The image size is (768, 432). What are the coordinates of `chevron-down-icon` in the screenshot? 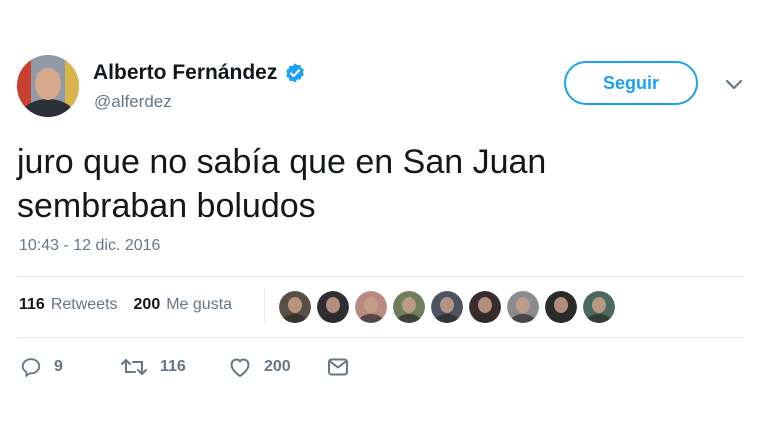 It's located at (734, 85).